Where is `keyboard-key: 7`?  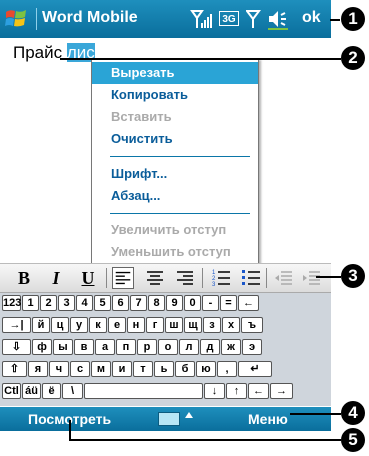
keyboard-key: 7 is located at coordinates (138, 303).